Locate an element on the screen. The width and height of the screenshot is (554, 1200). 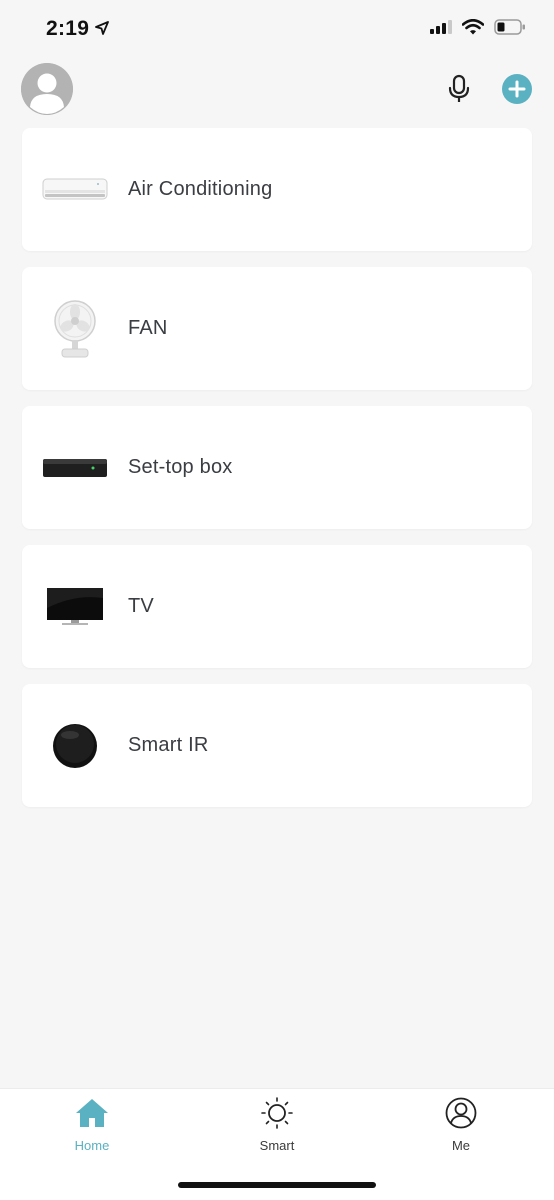
device-name: Air Conditioning is located at coordinates (200, 189).